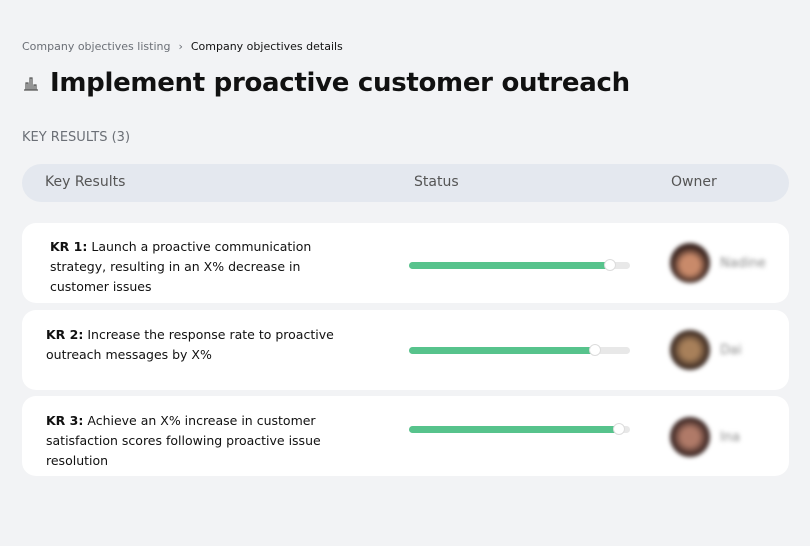  Describe the element at coordinates (85, 182) in the screenshot. I see `header-key-results: Key Results` at that location.